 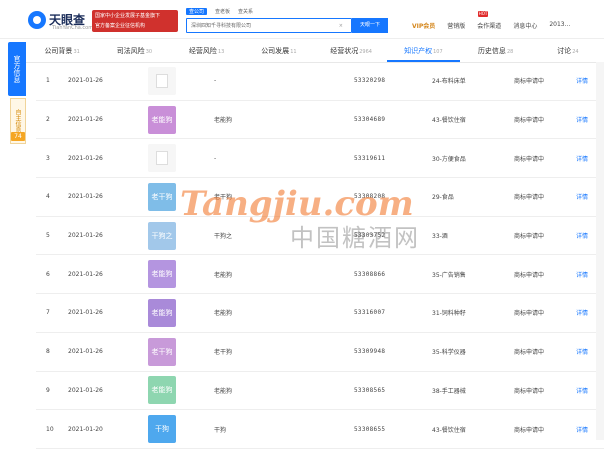 What do you see at coordinates (351, 51) in the screenshot?
I see `tab-4: 经营状况2964` at bounding box center [351, 51].